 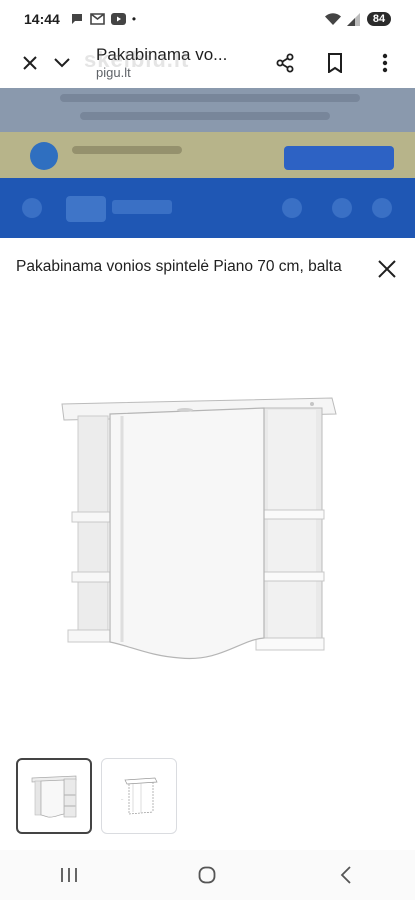 I want to click on thumbnail-drawing-image: –, so click(x=139, y=796).